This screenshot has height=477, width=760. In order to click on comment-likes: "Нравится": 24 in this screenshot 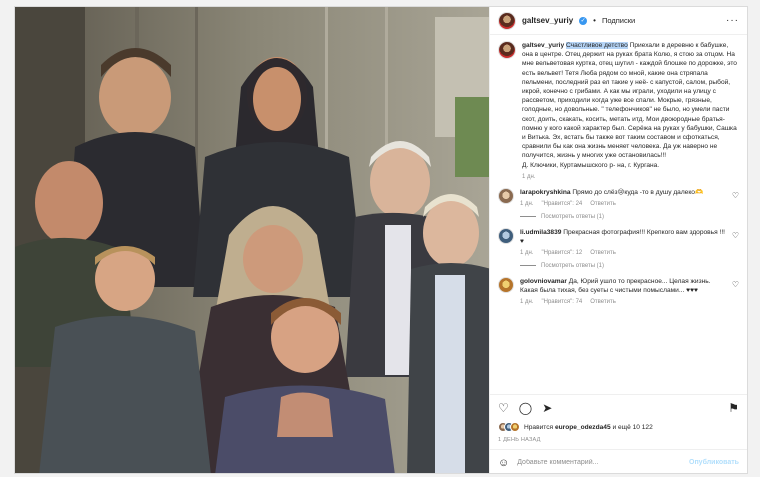, I will do `click(562, 204)`.